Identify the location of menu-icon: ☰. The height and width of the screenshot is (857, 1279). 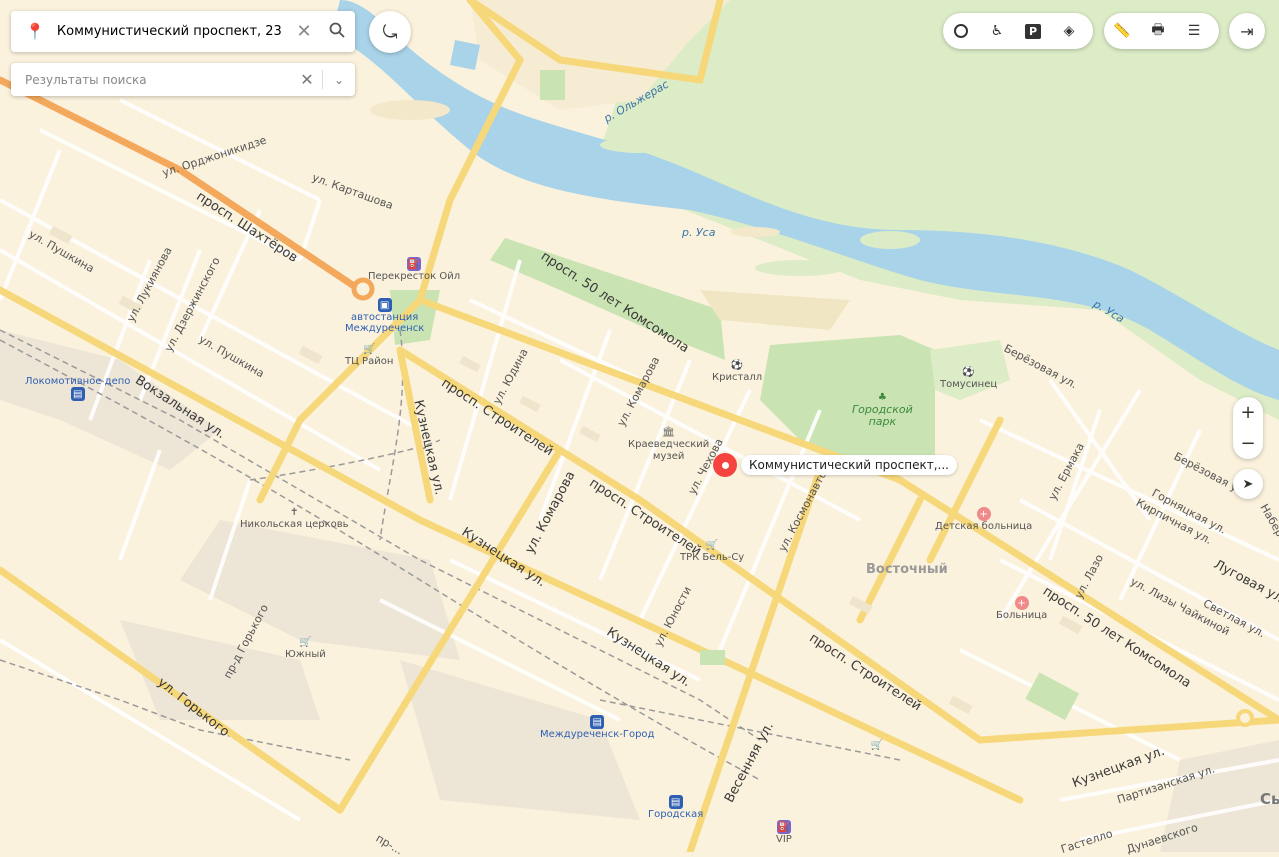
(1194, 31).